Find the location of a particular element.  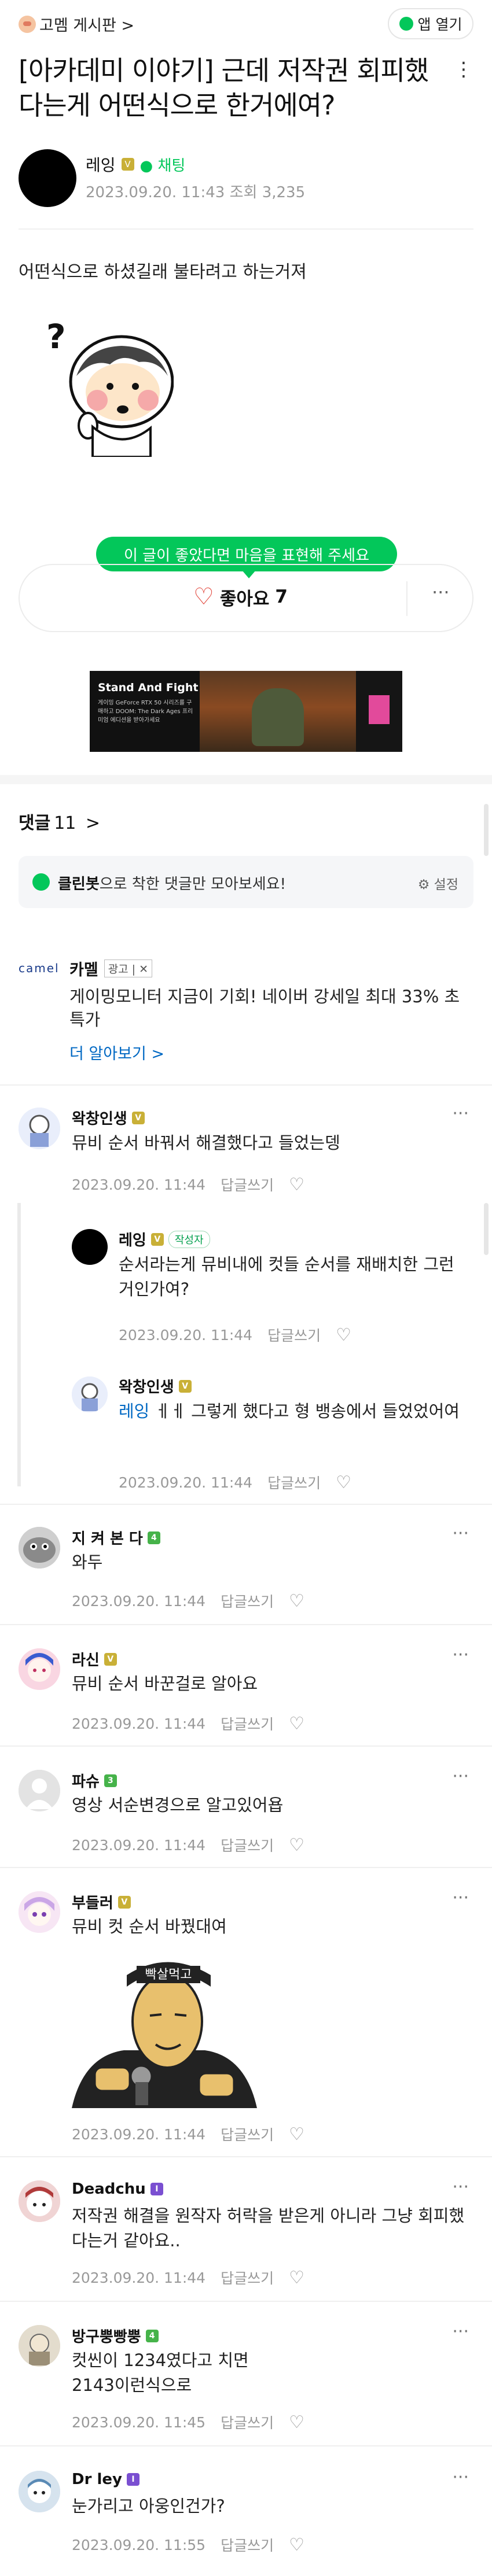

cafe-board-link: 고멤 게시판 > is located at coordinates (76, 24).